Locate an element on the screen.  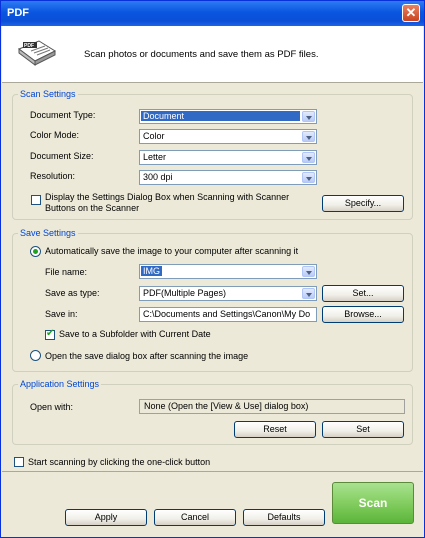
footer-divider is located at coordinates (212, 471).